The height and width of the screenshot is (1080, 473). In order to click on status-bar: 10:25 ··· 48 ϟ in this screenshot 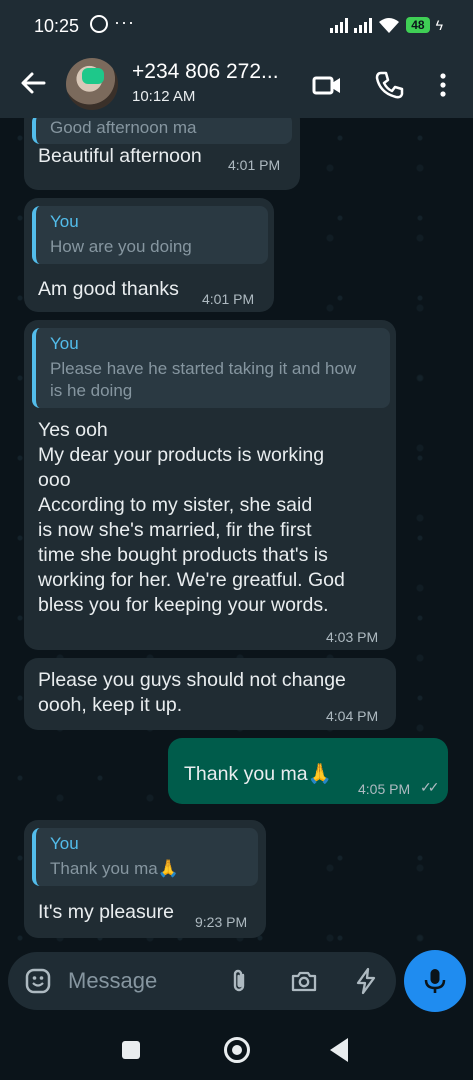, I will do `click(236, 26)`.